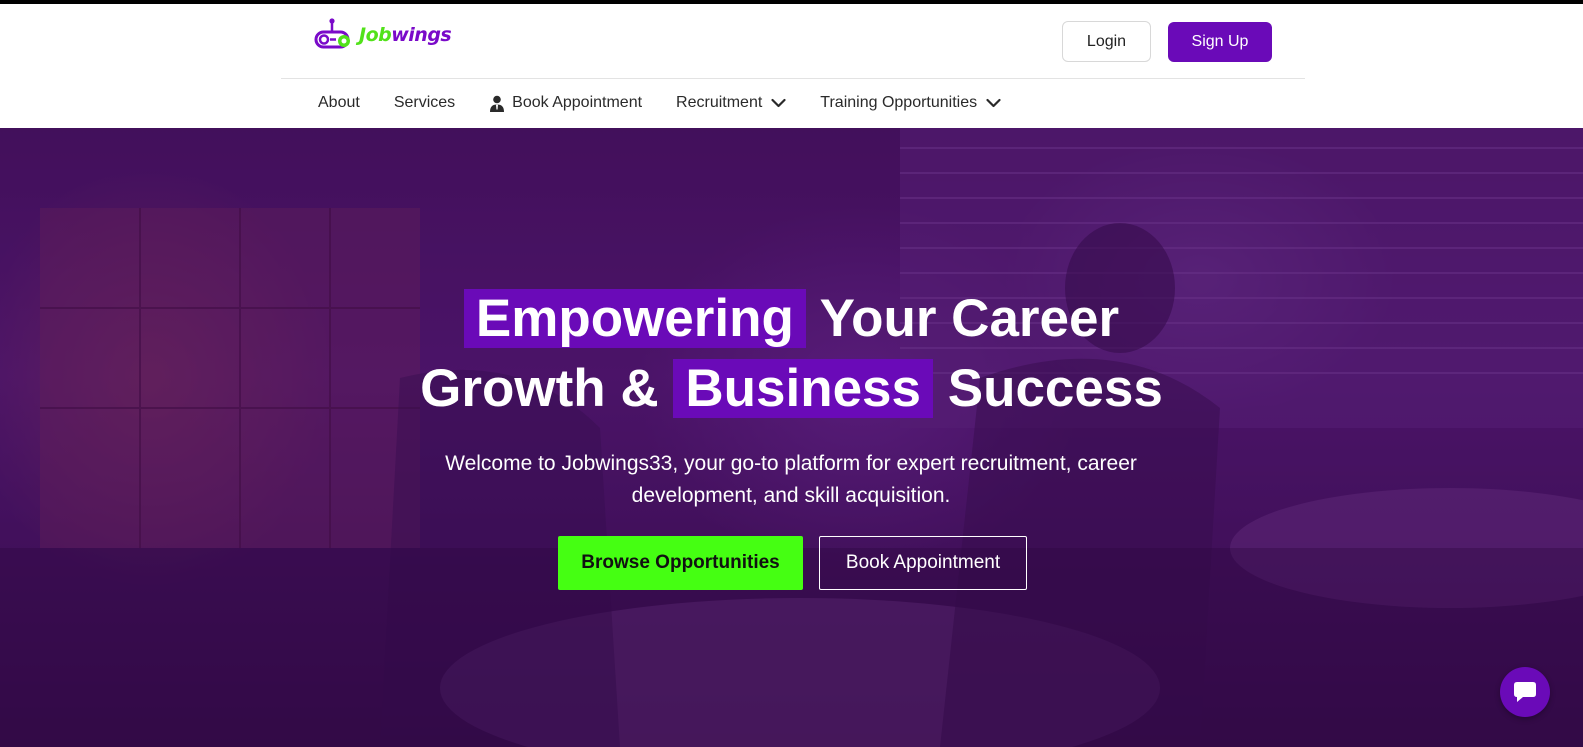 The height and width of the screenshot is (747, 1583). What do you see at coordinates (1048, 388) in the screenshot?
I see `headline-text: Success` at bounding box center [1048, 388].